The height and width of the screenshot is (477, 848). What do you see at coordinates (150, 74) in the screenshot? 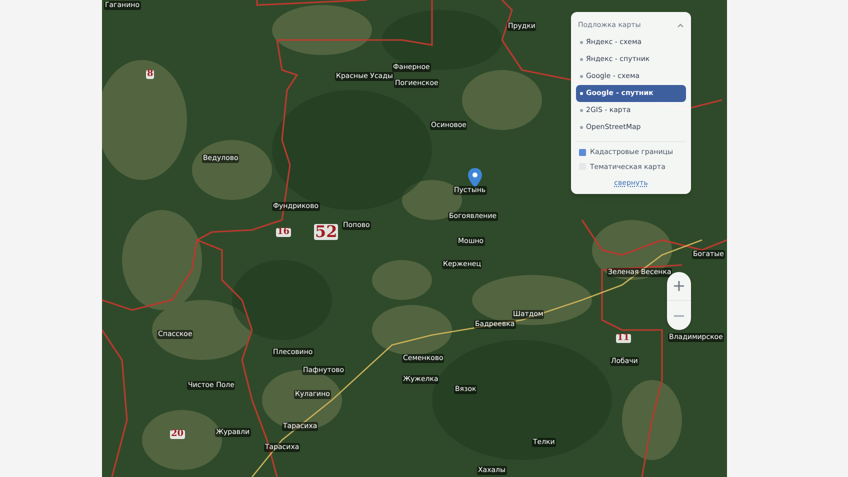
I see `region-number: 8` at bounding box center [150, 74].